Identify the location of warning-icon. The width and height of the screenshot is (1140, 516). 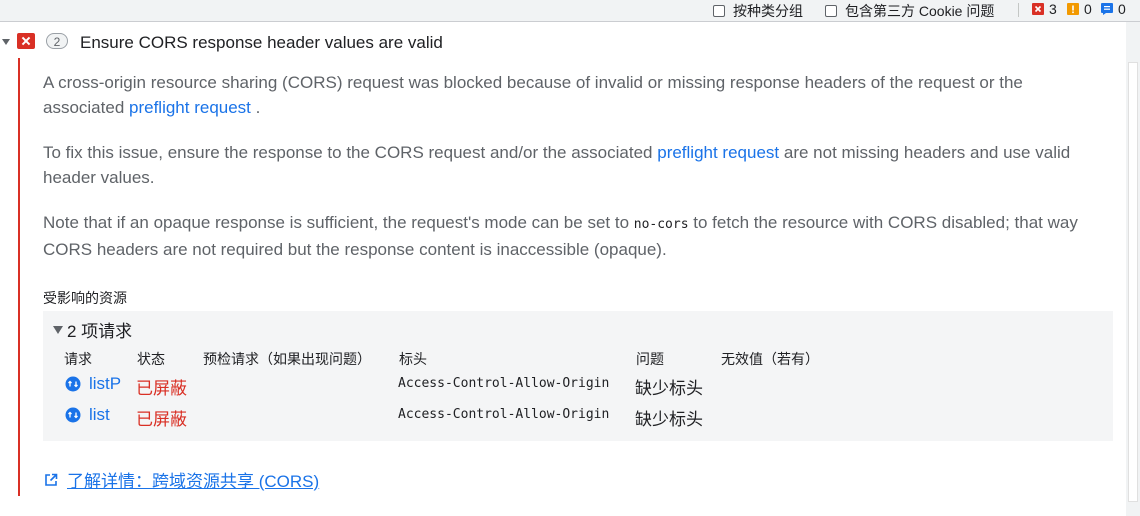
(1073, 9).